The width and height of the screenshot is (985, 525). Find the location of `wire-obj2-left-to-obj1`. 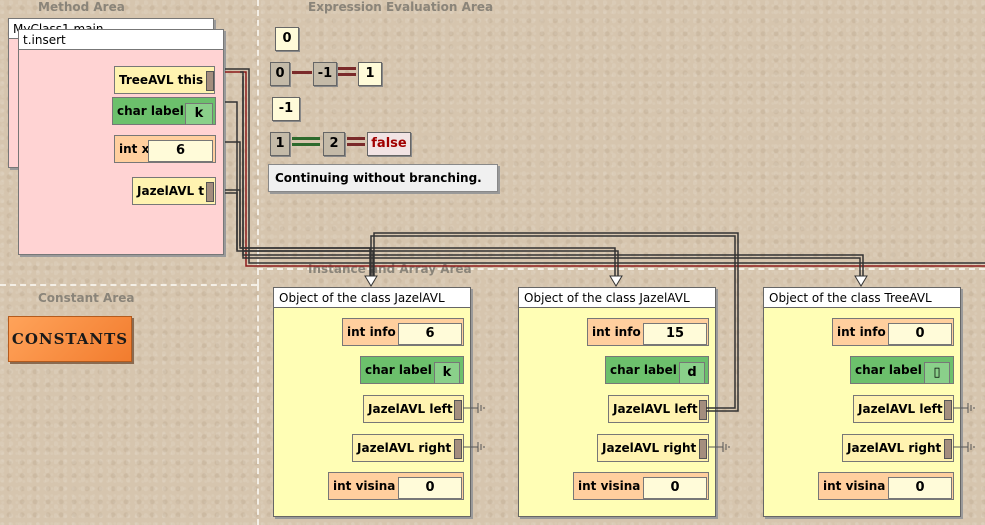

wire-obj2-left-to-obj1 is located at coordinates (553, 322).